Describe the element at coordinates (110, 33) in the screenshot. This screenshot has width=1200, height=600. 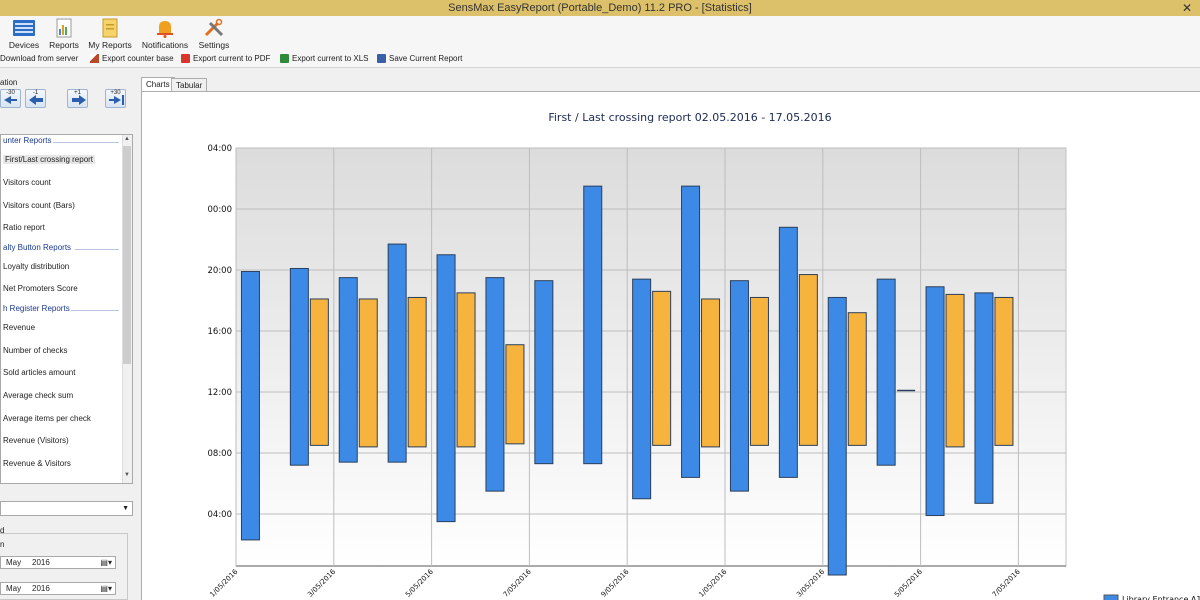
I see `my-reports-button: My Reports` at that location.